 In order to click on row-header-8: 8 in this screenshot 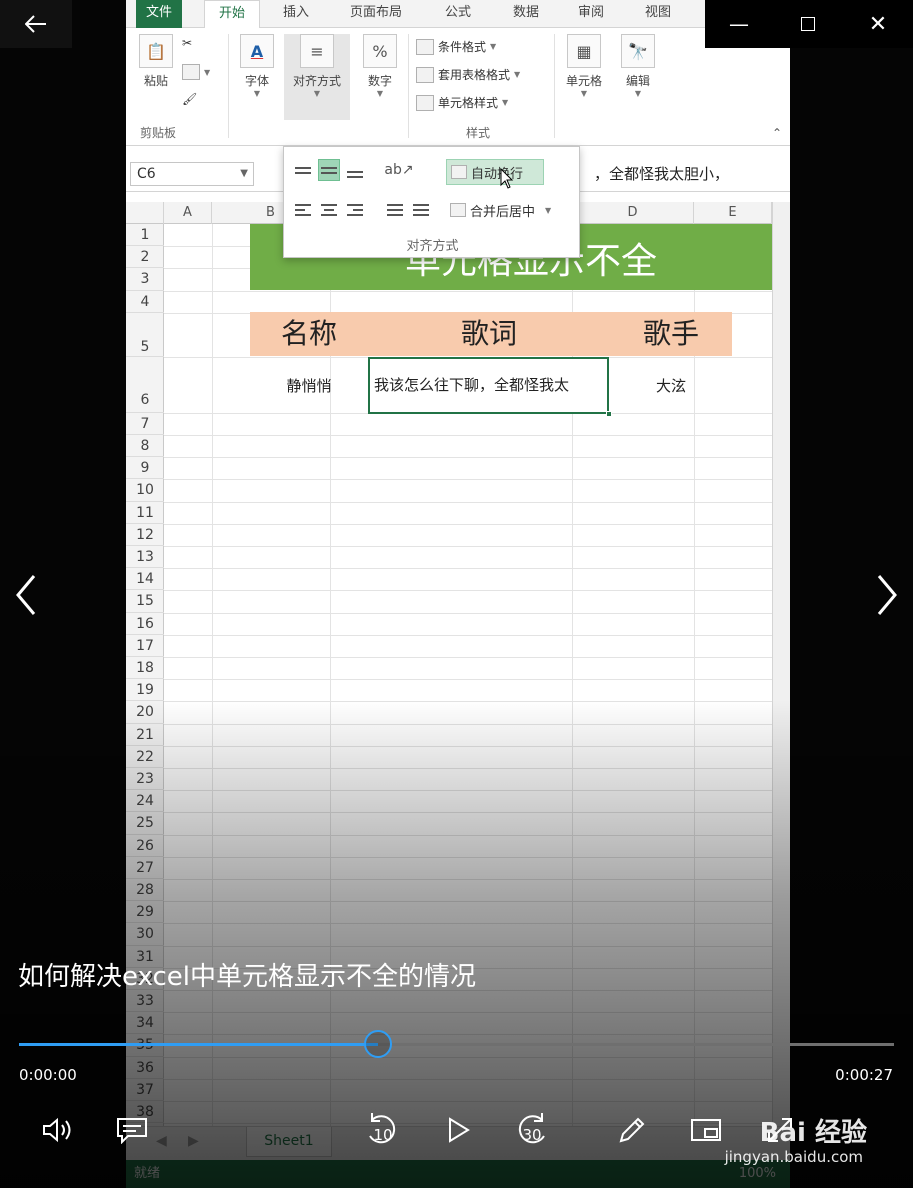, I will do `click(145, 446)`.